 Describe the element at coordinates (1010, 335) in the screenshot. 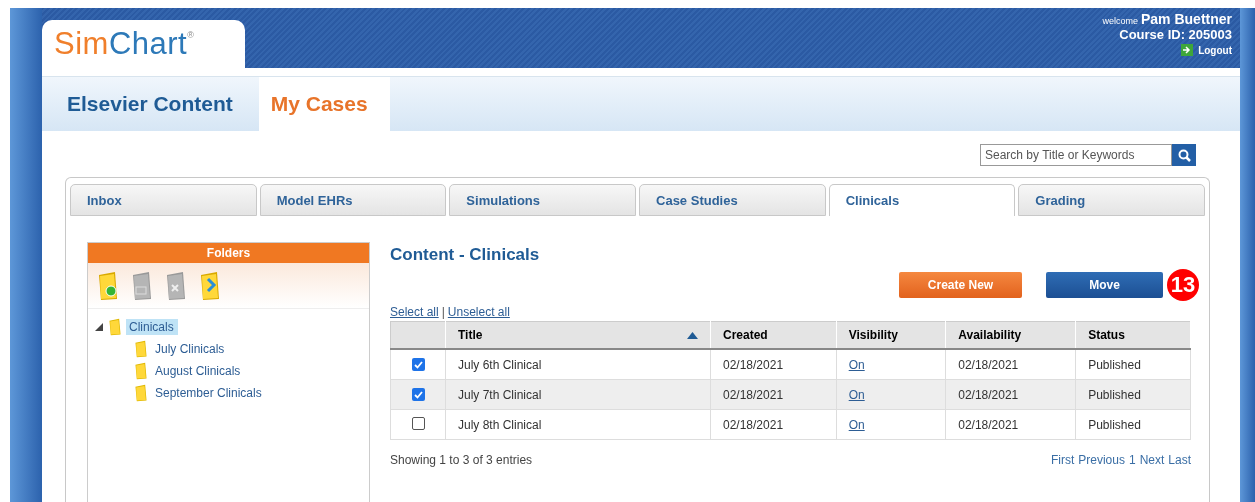

I see `column-header: Availability` at that location.